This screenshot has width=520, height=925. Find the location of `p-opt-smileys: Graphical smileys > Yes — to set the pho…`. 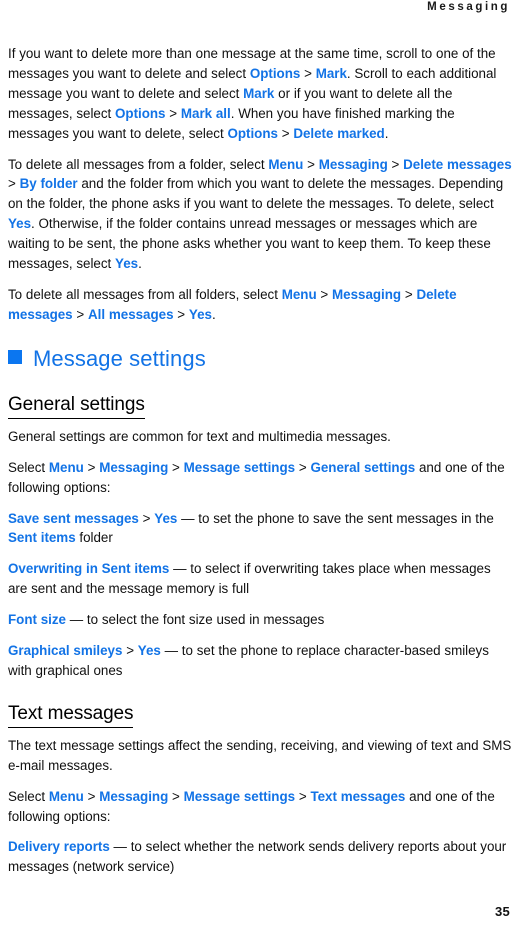

p-opt-smileys: Graphical smileys > Yes — to set the pho… is located at coordinates (260, 661).